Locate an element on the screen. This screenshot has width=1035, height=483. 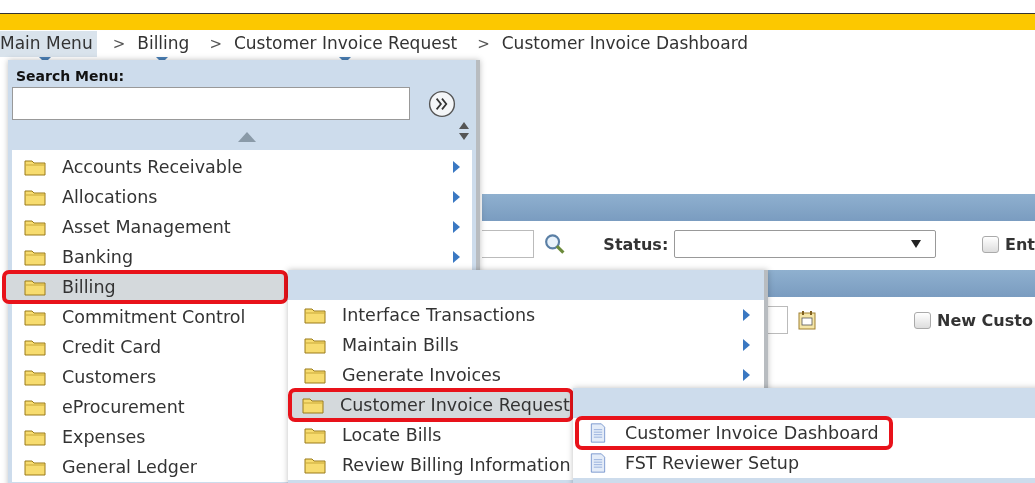
dropdown-arrow-icon is located at coordinates (916, 244).